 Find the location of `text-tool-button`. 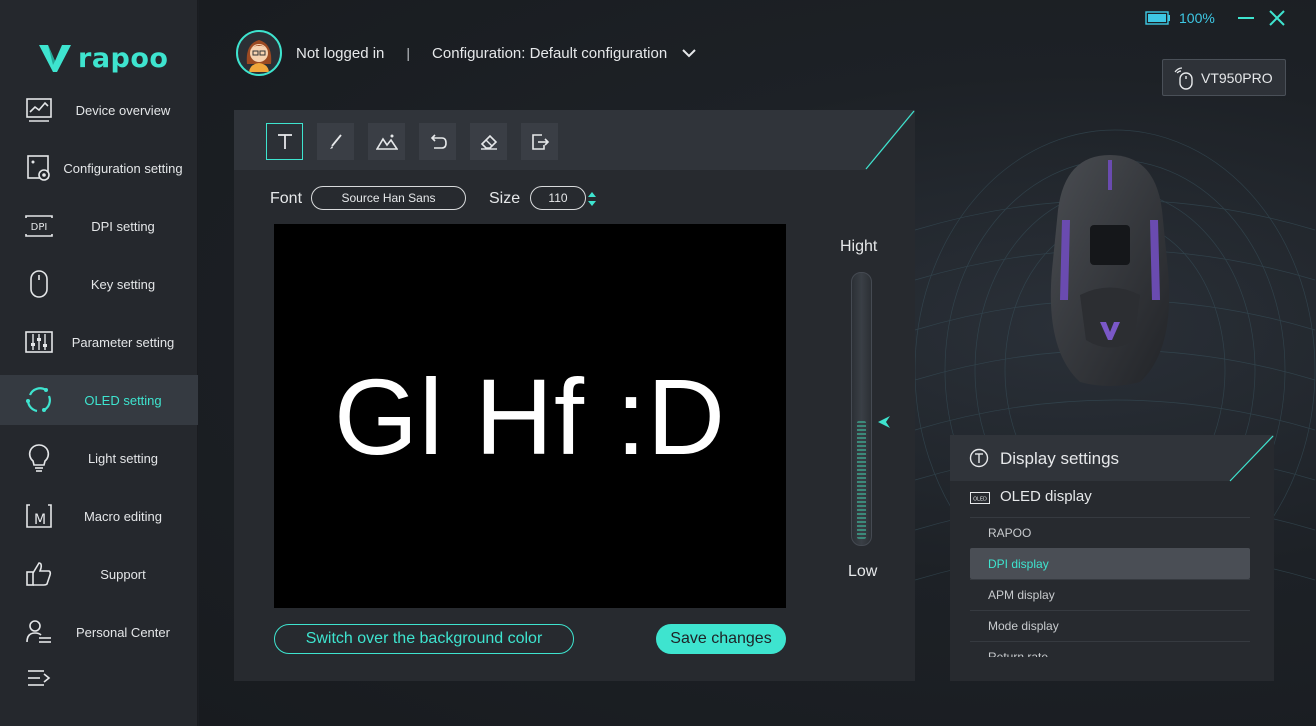

text-tool-button is located at coordinates (284, 141).